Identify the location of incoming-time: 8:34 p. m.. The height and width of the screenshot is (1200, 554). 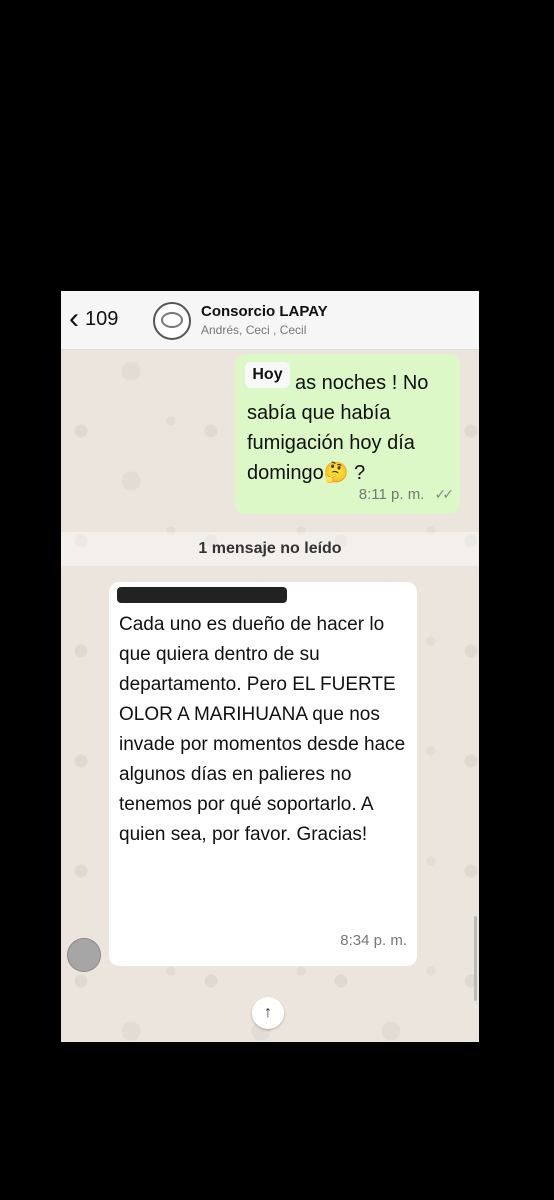
(373, 940).